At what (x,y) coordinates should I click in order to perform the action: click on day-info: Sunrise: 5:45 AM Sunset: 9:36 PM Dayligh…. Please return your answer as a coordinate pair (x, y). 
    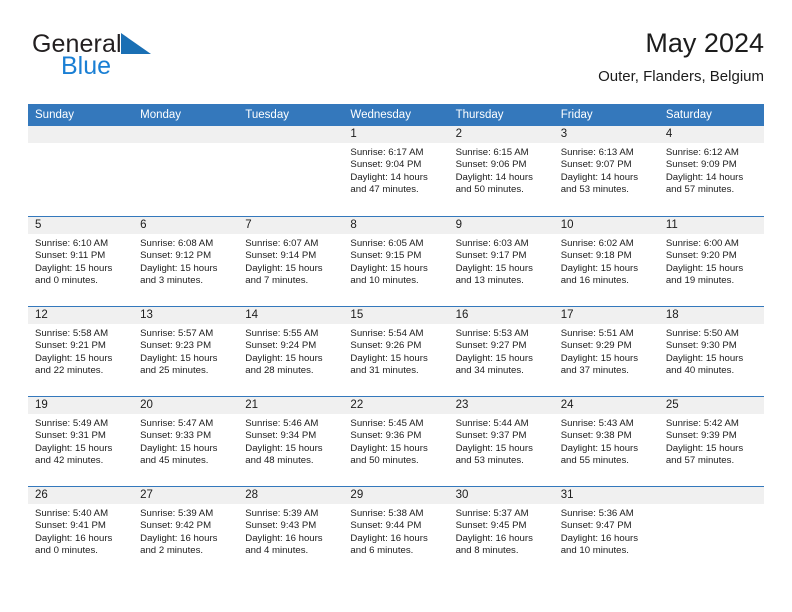
    Looking at the image, I should click on (395, 440).